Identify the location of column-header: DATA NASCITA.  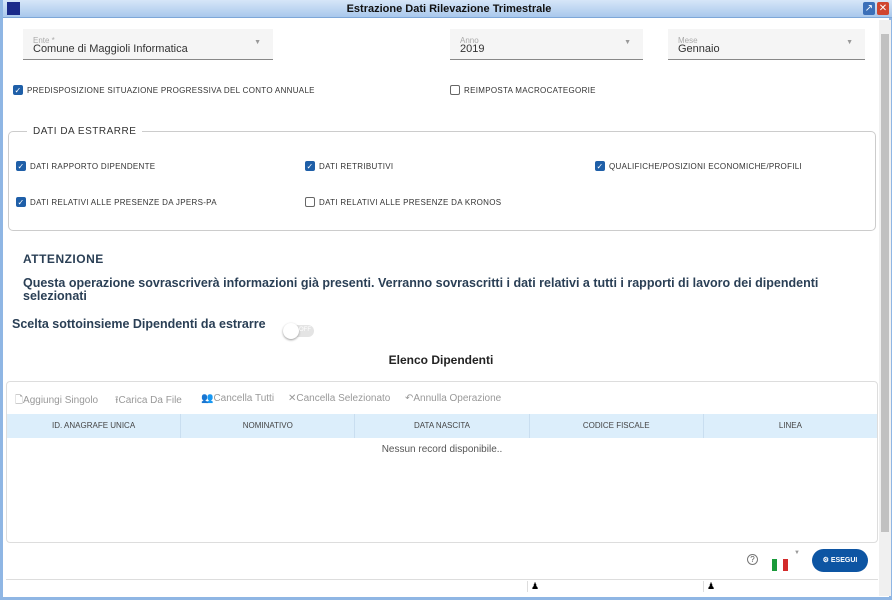
(442, 426).